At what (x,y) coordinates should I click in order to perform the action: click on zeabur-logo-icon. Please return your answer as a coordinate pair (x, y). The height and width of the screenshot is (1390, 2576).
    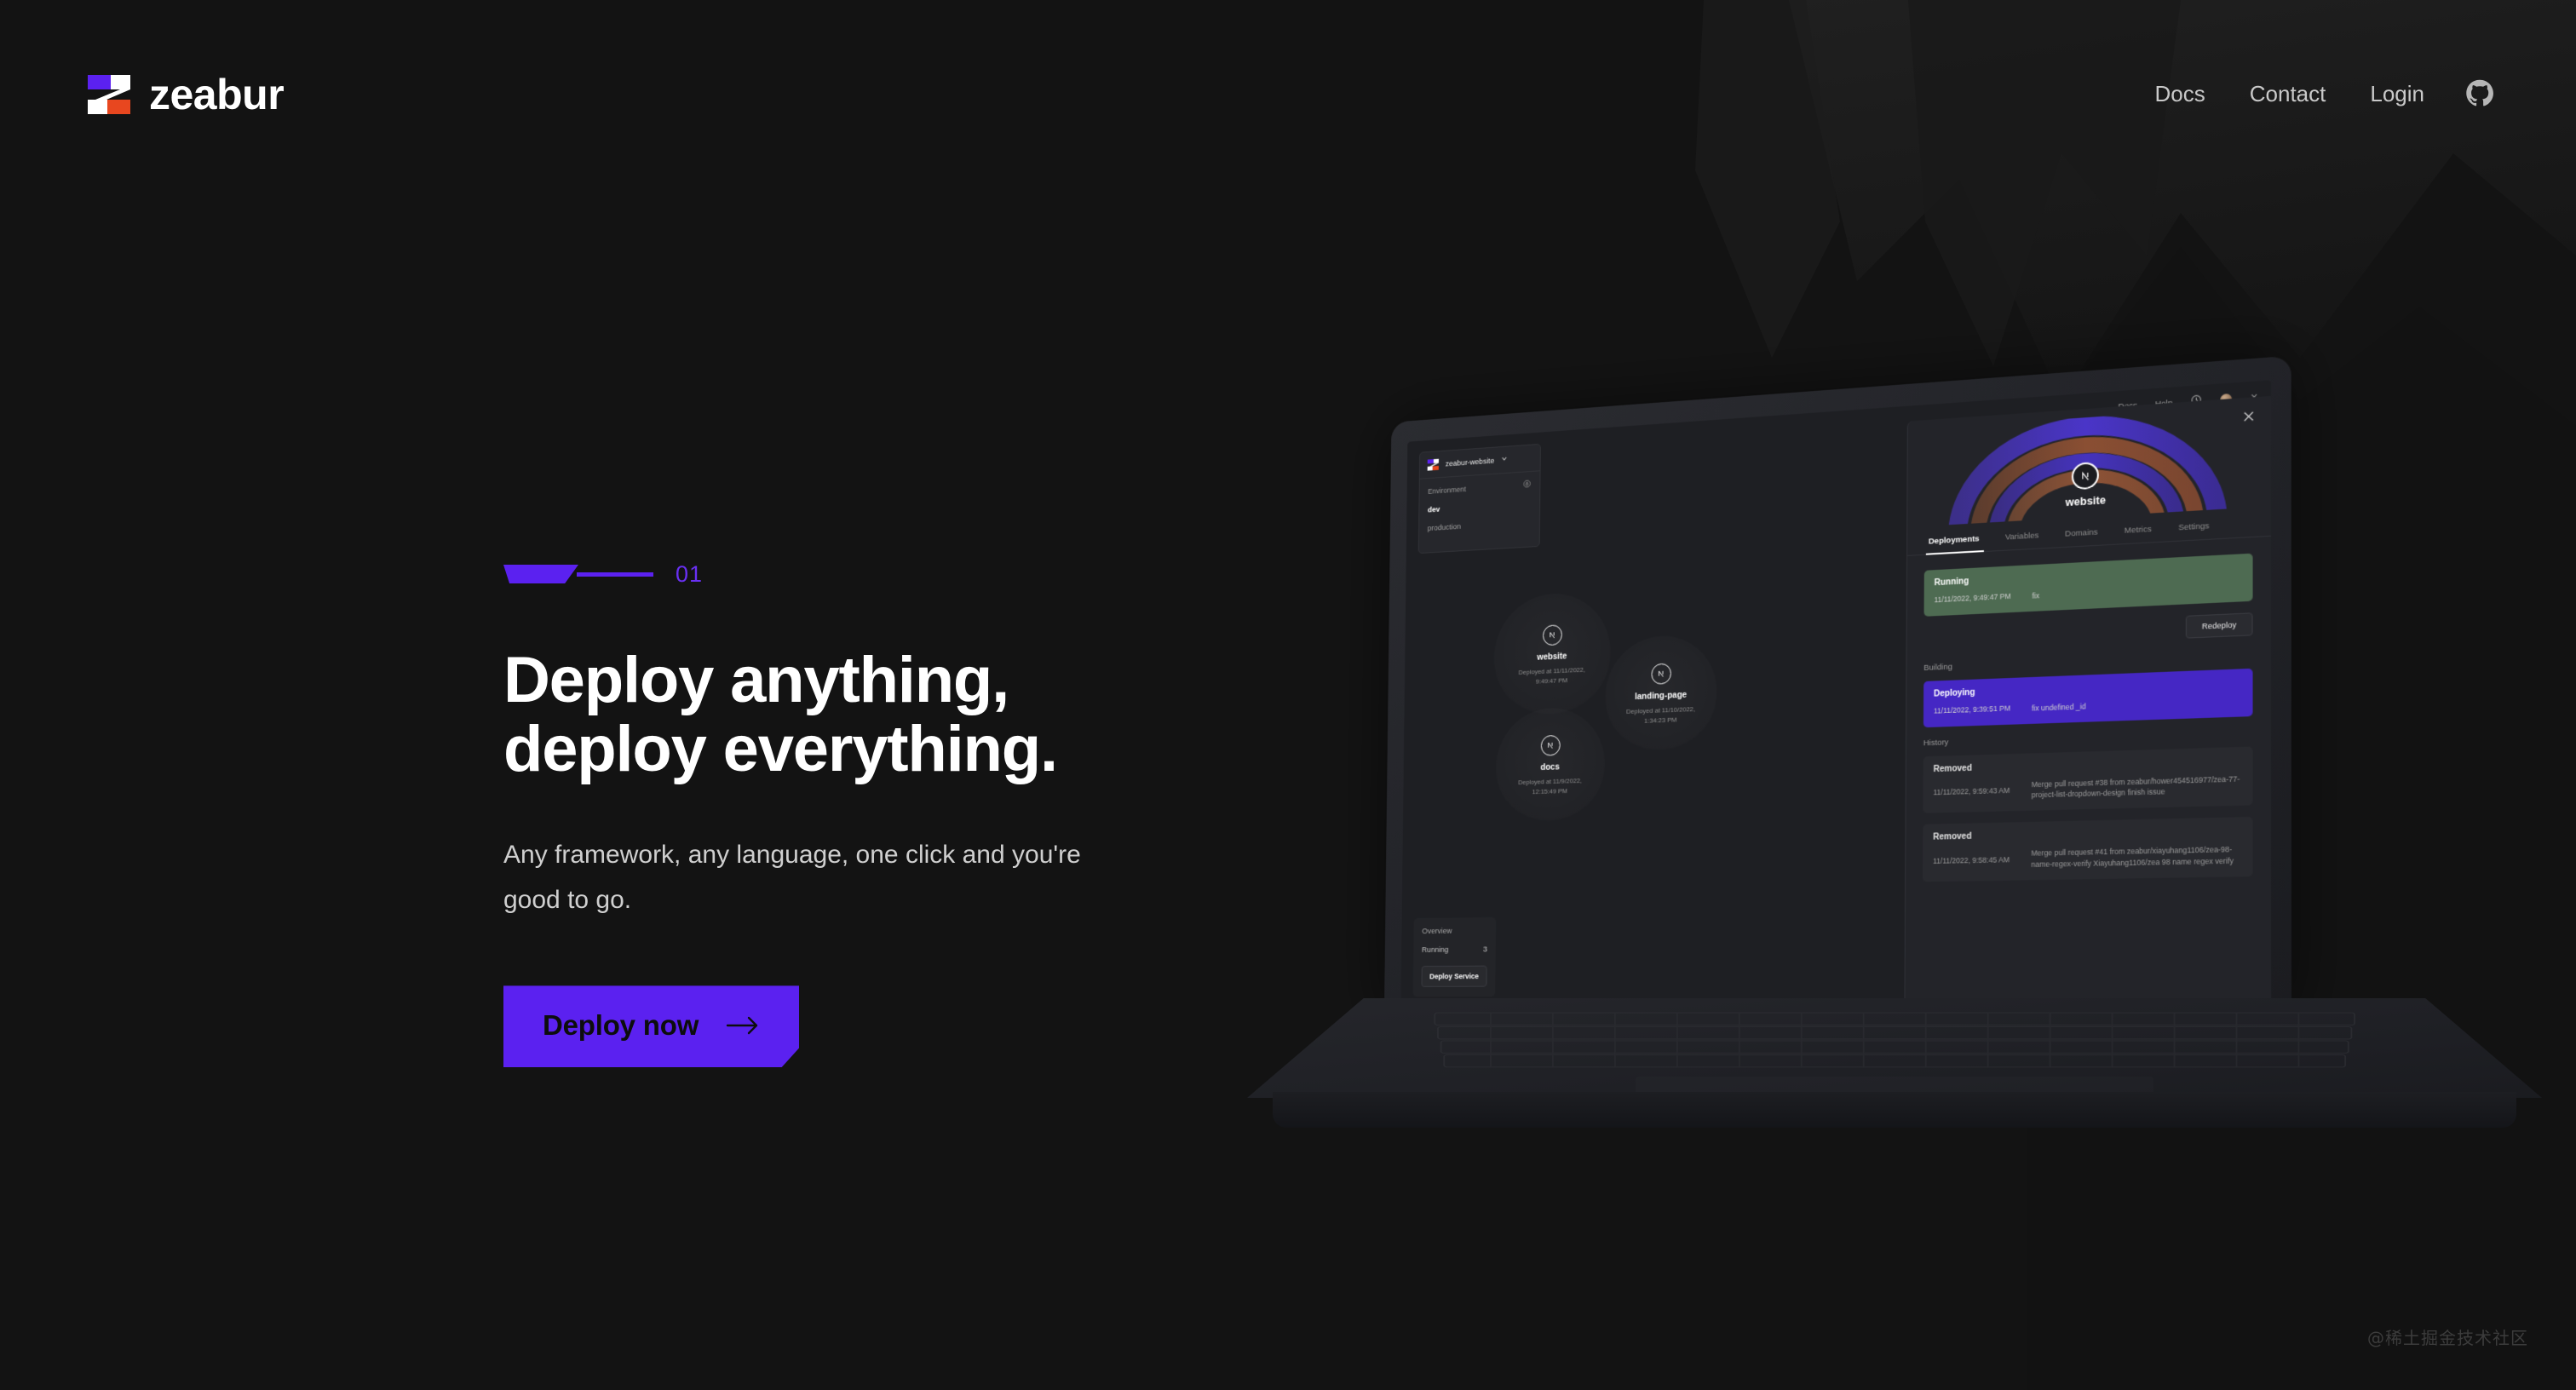
    Looking at the image, I should click on (109, 94).